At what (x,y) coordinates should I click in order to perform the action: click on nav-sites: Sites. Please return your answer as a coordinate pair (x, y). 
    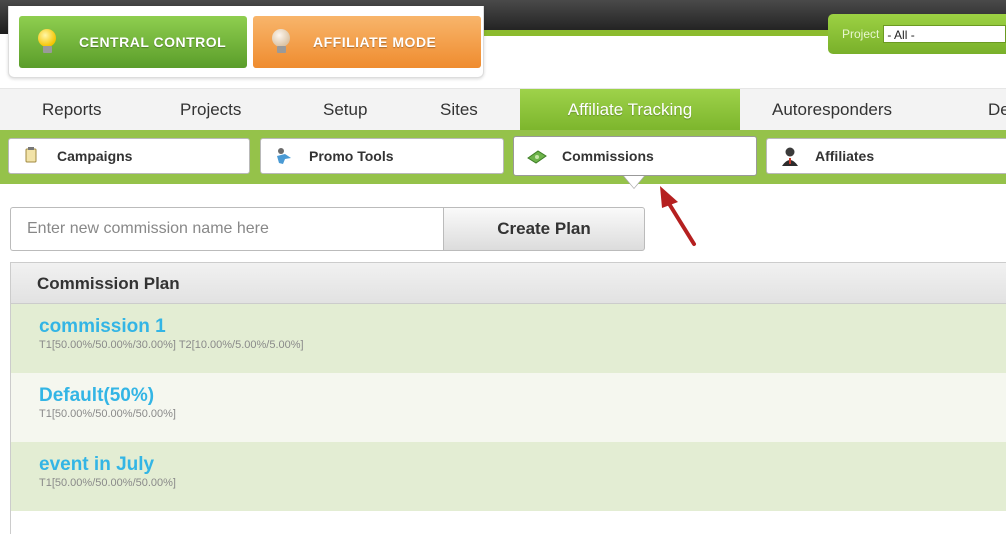
    Looking at the image, I should click on (459, 110).